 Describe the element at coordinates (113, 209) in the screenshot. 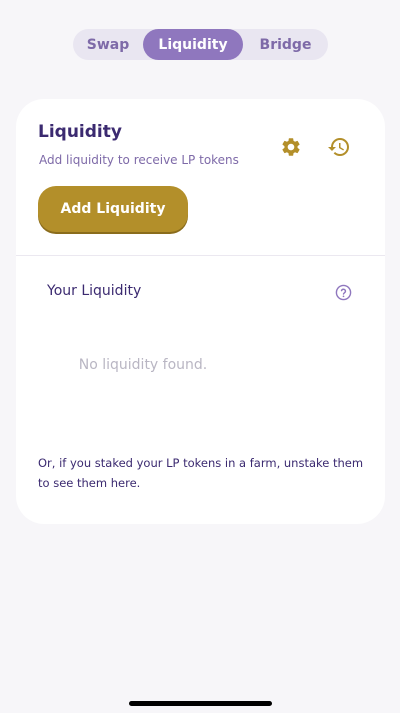

I see `add-liquidity-button: Add Liquidity` at that location.